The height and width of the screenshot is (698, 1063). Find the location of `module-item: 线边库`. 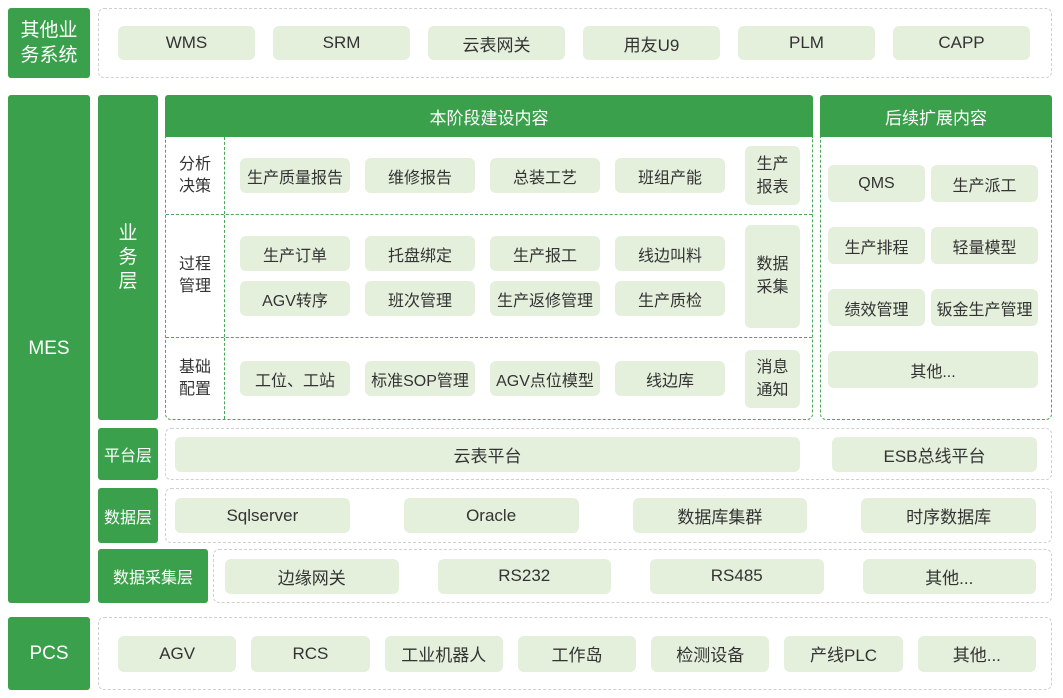

module-item: 线边库 is located at coordinates (670, 378).